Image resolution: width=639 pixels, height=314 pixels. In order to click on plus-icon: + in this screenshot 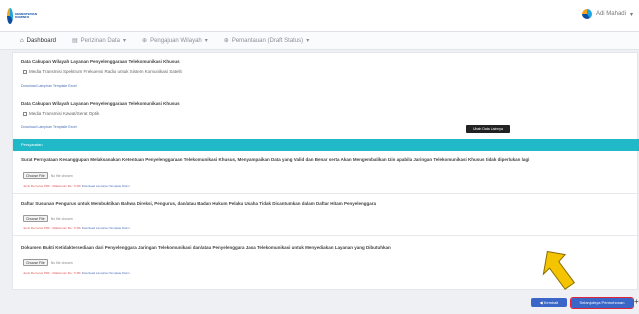, I will do `click(636, 301)`.